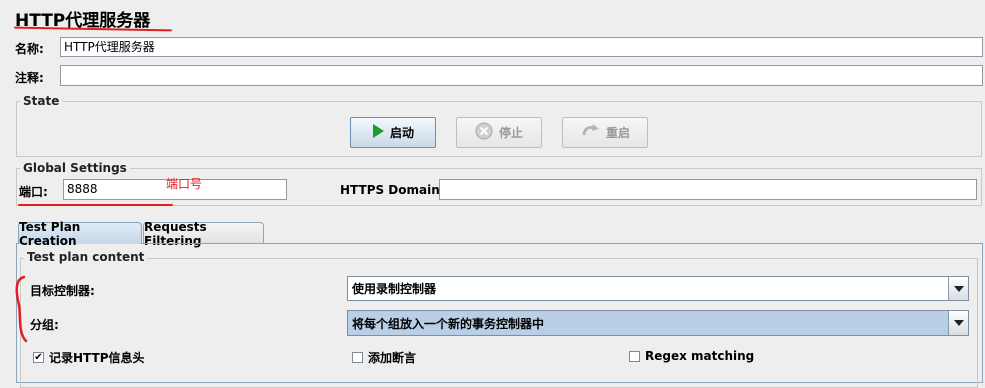 This screenshot has height=388, width=985. I want to click on global-settings-title: Global Settings, so click(75, 168).